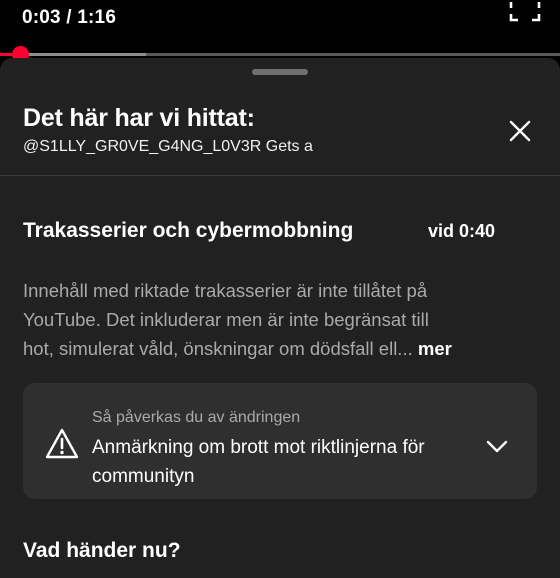  I want to click on sheet-title: Det här har vi hittat:, so click(139, 118).